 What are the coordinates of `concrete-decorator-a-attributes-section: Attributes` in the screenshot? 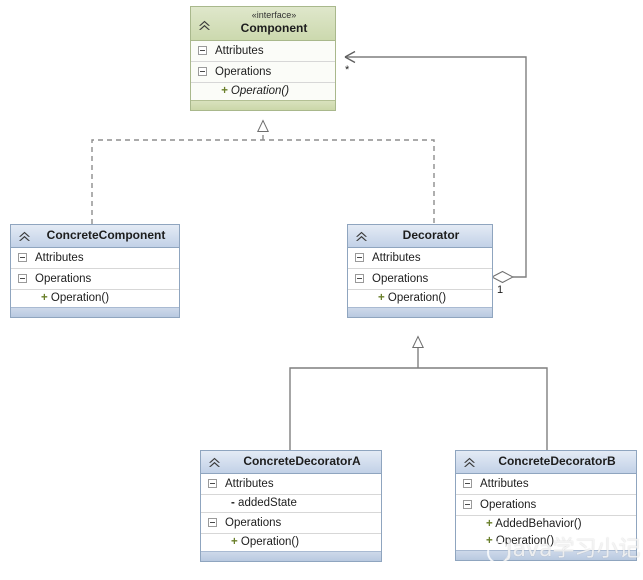 It's located at (291, 484).